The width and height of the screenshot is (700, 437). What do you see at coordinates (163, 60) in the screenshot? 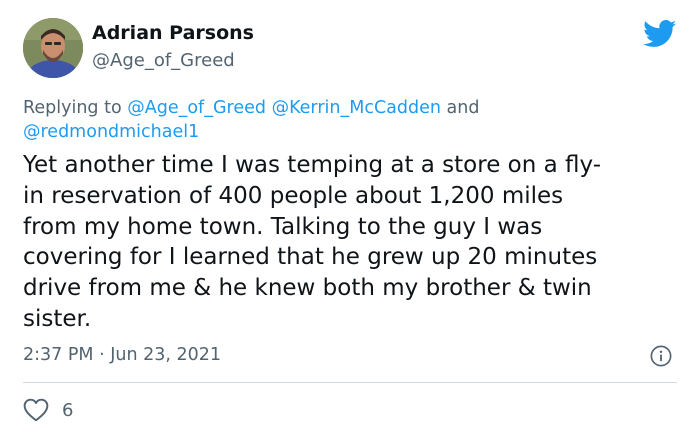
I see `user-handle: @Age_of_Greed` at bounding box center [163, 60].